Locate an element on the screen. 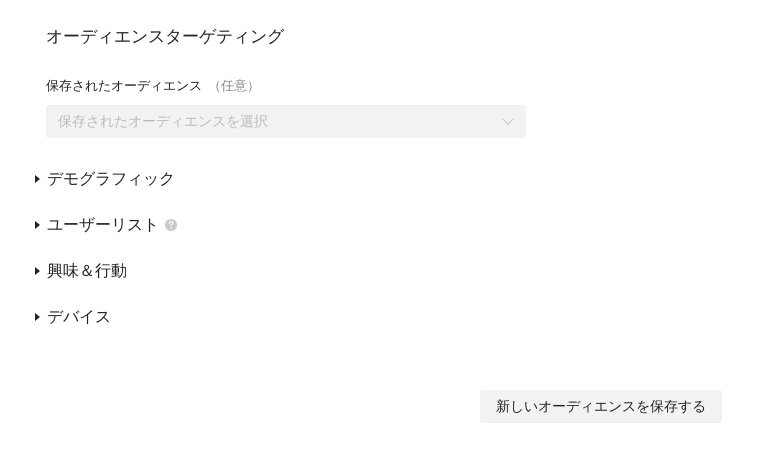 The width and height of the screenshot is (761, 453). section-header: 興味＆行動 is located at coordinates (87, 271).